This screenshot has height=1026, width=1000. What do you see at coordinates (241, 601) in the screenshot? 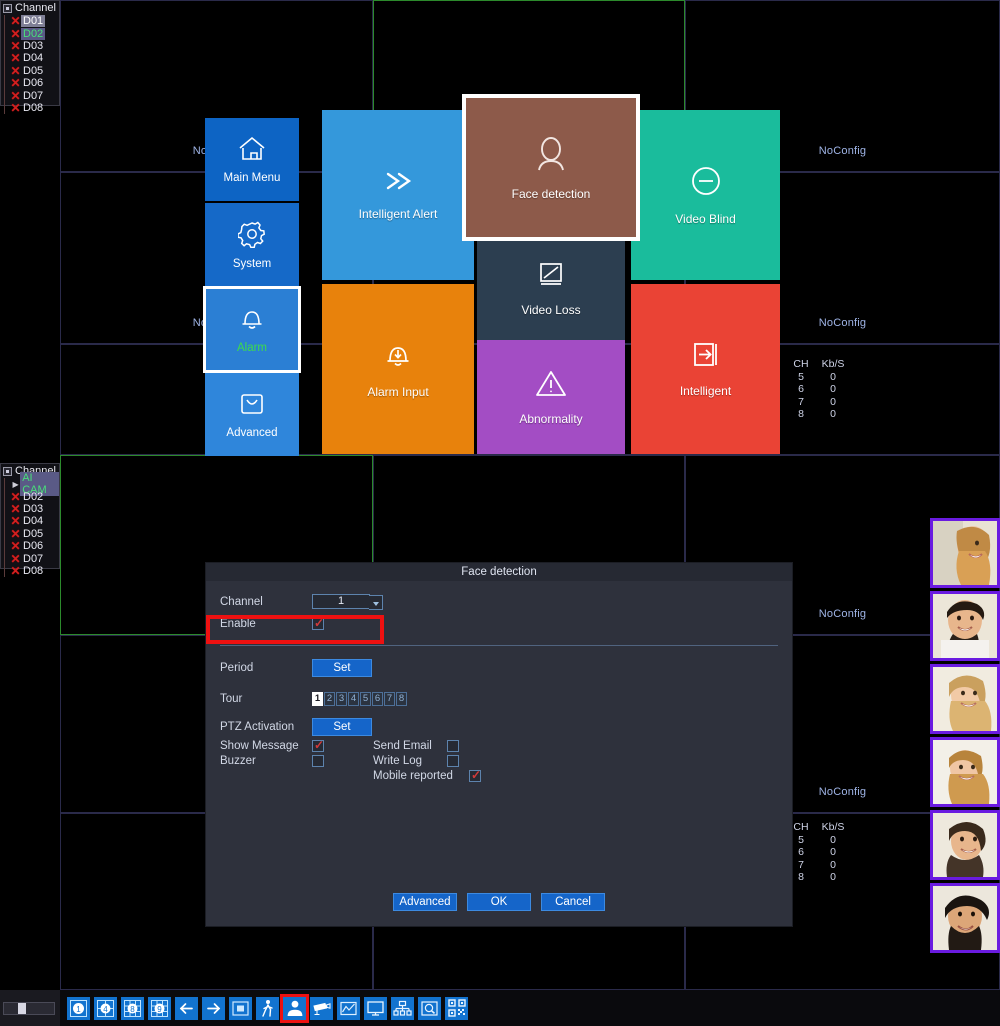
I see `channel-label: Channel` at bounding box center [241, 601].